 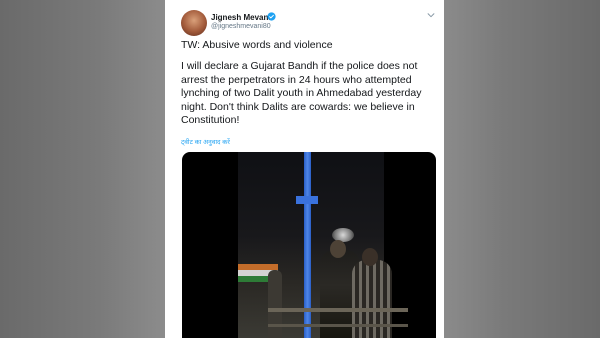 I want to click on verified-badge-icon, so click(x=271, y=16).